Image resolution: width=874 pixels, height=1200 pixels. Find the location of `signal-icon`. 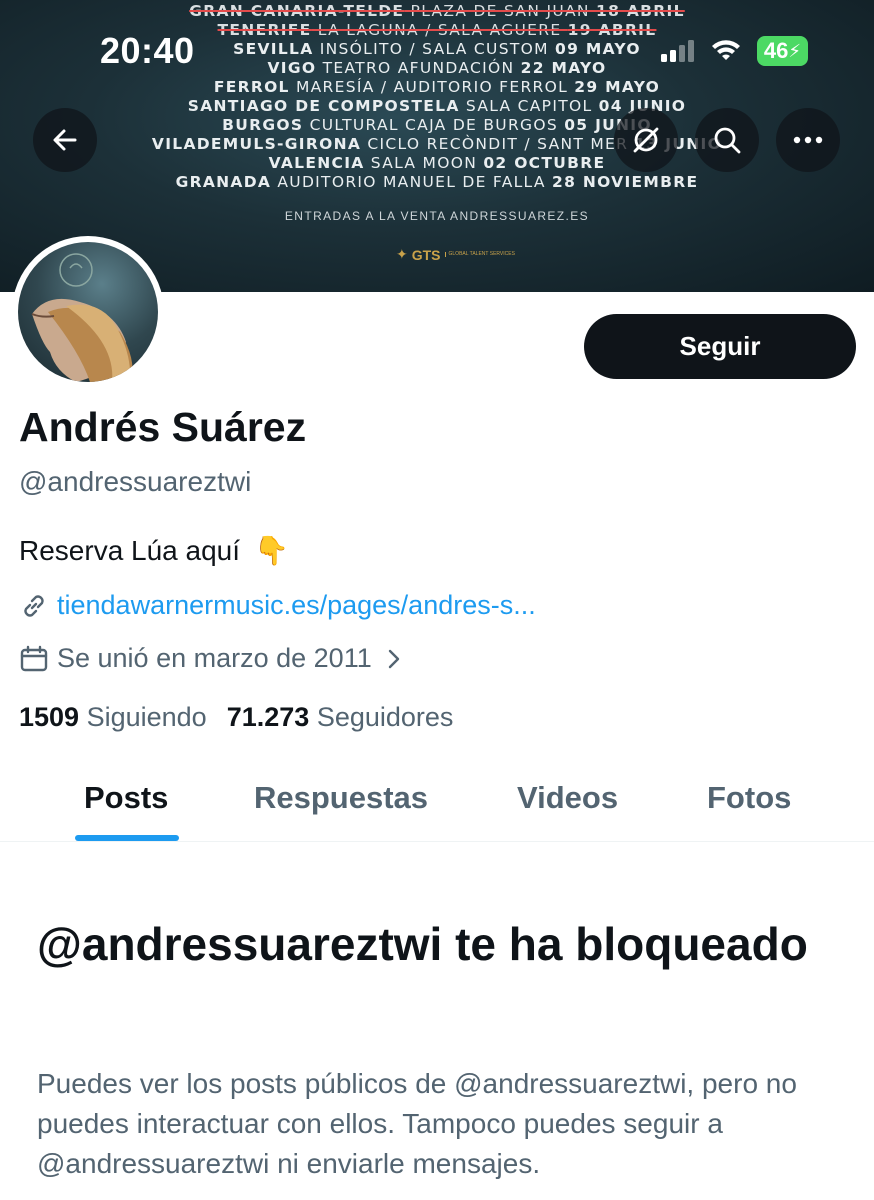

signal-icon is located at coordinates (677, 51).